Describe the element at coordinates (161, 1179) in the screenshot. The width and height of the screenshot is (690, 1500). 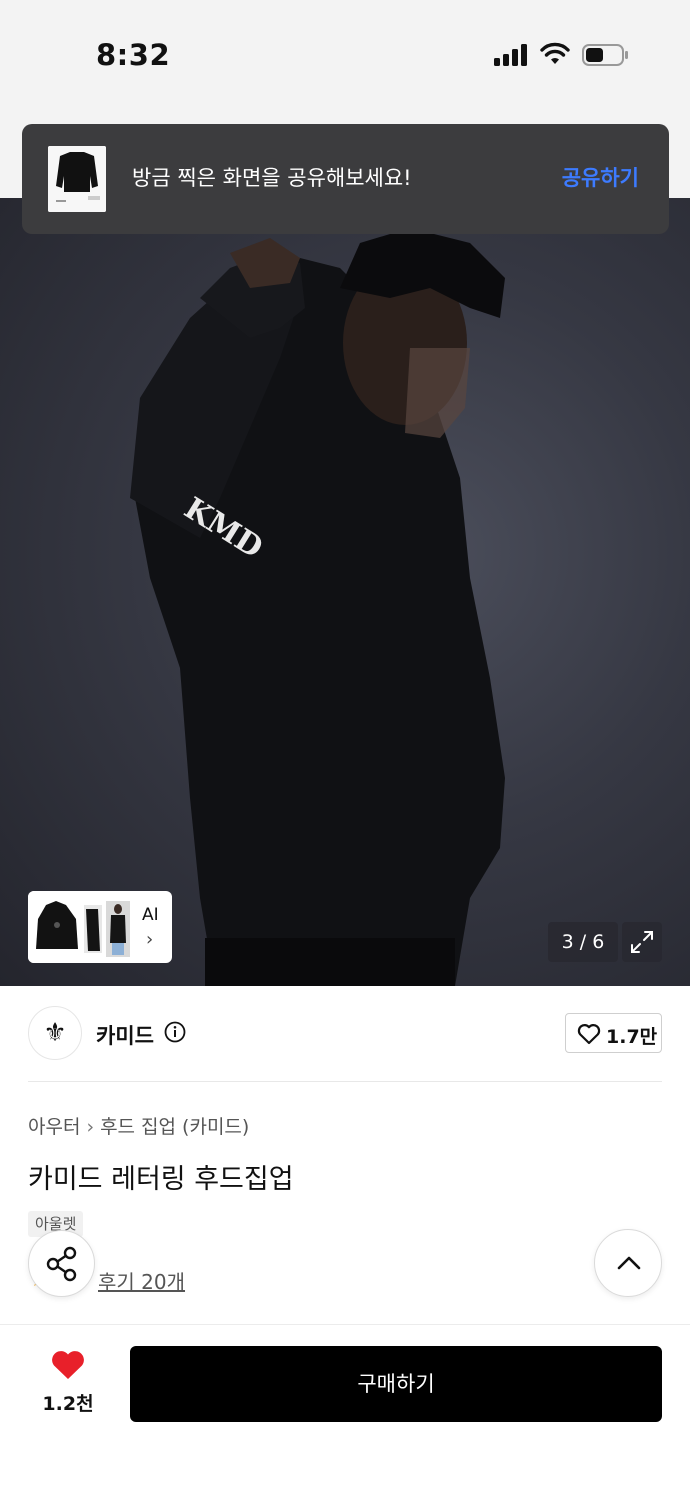
I see `product-title: 카미드 레터링 후드집업` at that location.